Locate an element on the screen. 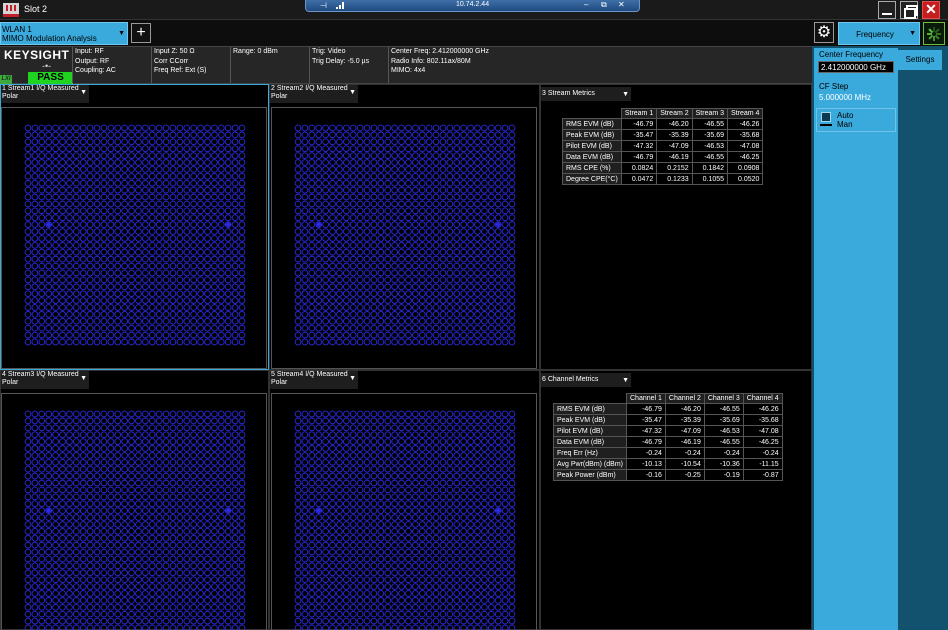 The height and width of the screenshot is (630, 948). frequency-menu-button: Frequency ▼ is located at coordinates (879, 33).